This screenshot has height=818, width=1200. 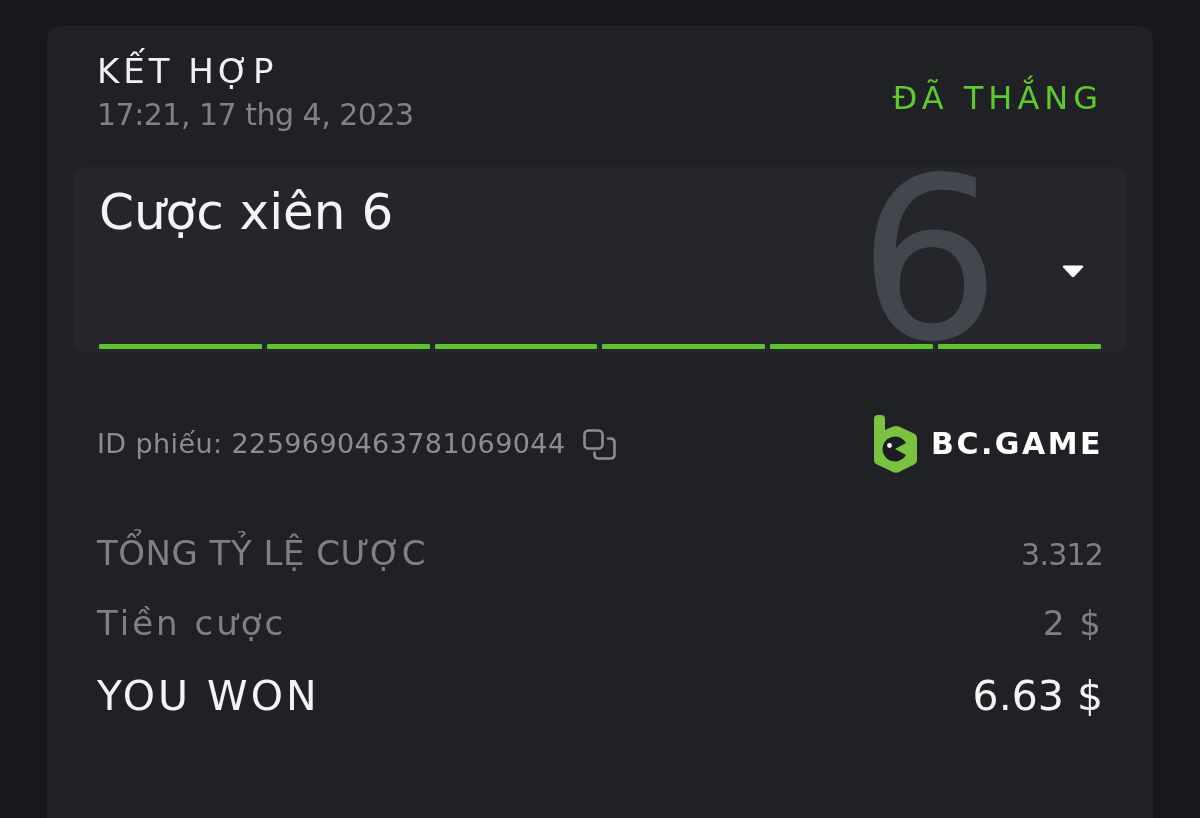 What do you see at coordinates (246, 212) in the screenshot?
I see `parlay-title: Cược xiên 6` at bounding box center [246, 212].